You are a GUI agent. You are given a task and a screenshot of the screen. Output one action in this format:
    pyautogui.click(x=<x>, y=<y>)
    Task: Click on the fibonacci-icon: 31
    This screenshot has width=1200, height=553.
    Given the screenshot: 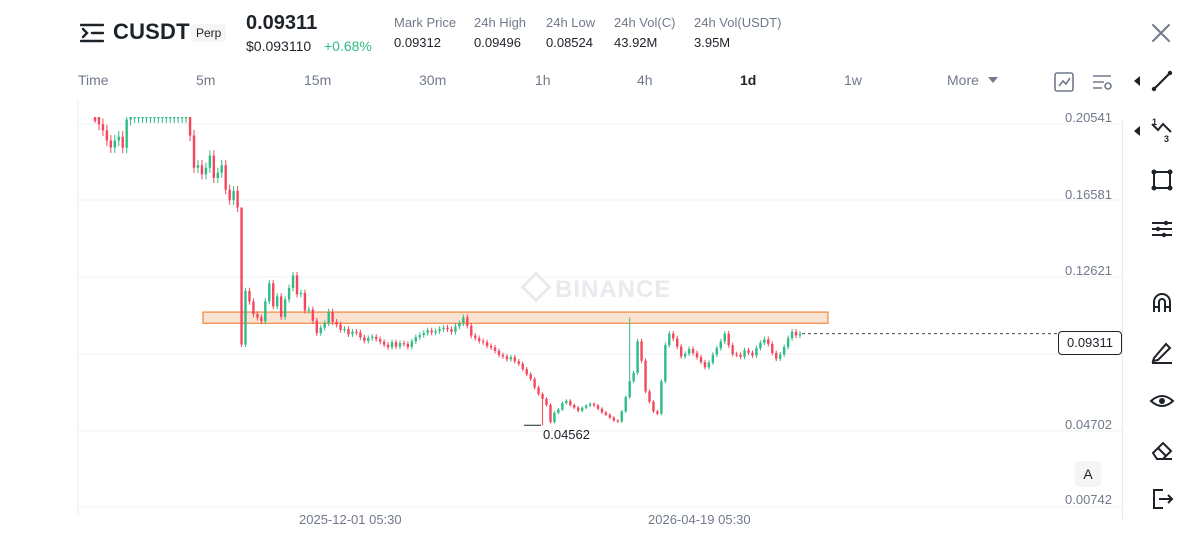 What is the action you would take?
    pyautogui.click(x=1162, y=131)
    